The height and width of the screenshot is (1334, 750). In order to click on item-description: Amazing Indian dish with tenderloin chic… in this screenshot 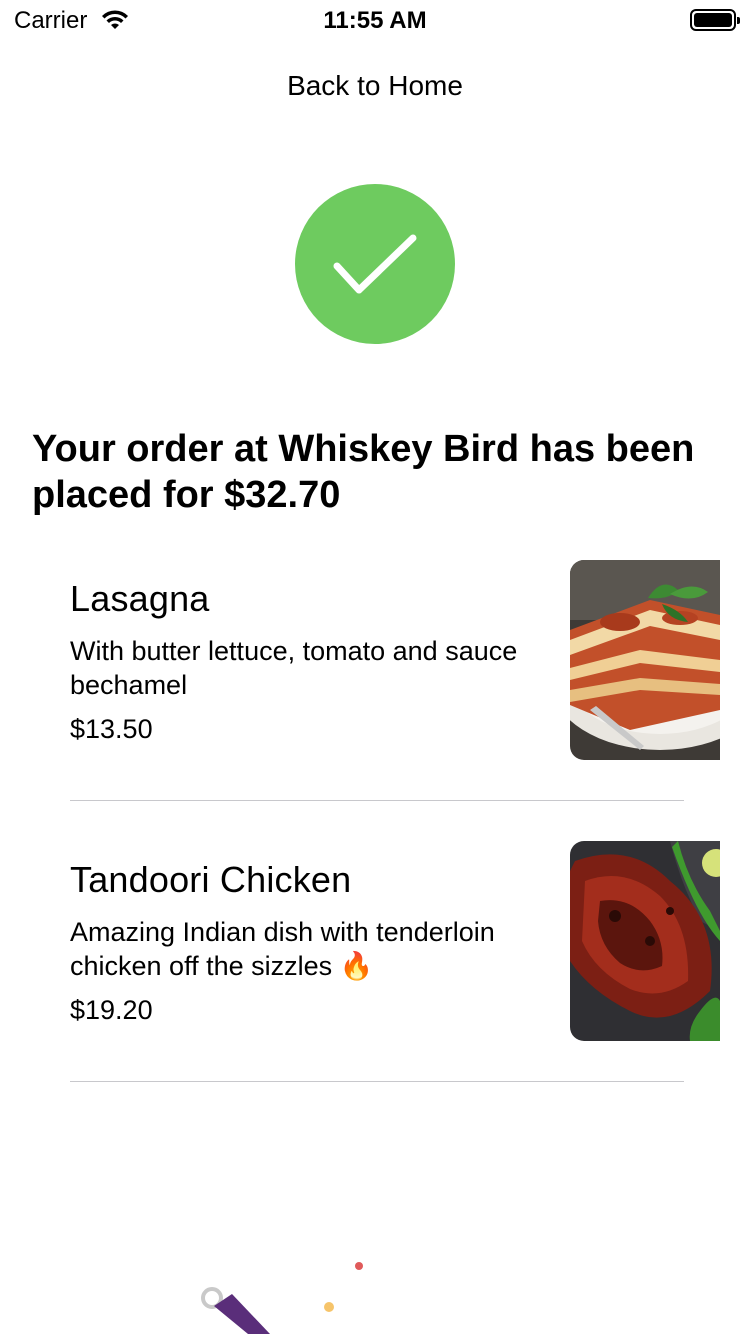, I will do `click(282, 949)`.